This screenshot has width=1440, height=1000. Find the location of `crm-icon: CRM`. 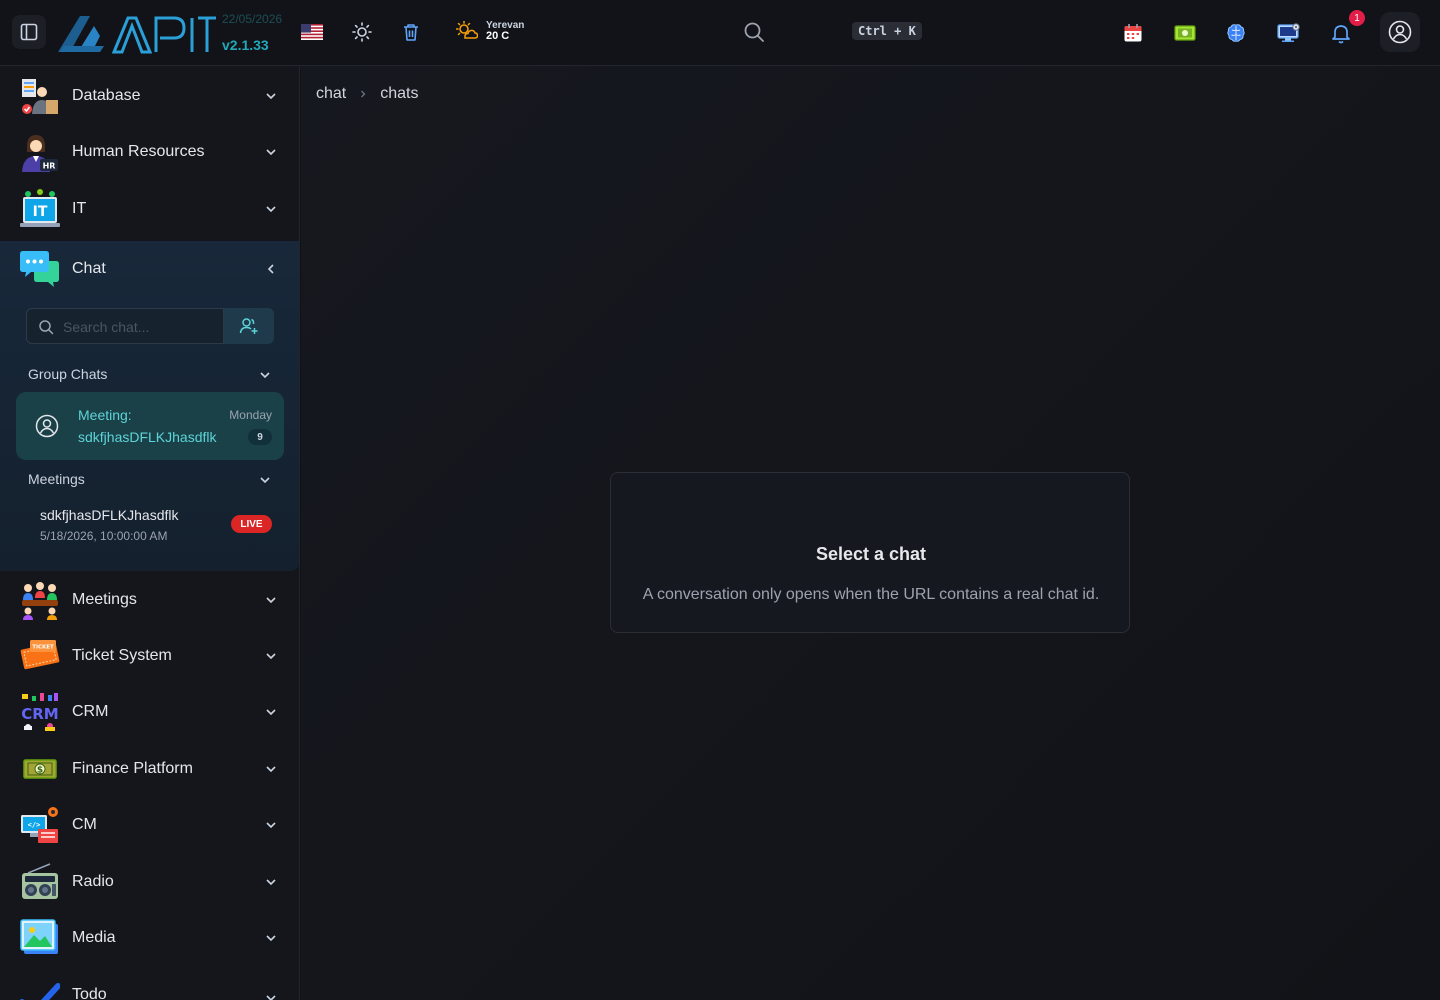

crm-icon: CRM is located at coordinates (40, 712).